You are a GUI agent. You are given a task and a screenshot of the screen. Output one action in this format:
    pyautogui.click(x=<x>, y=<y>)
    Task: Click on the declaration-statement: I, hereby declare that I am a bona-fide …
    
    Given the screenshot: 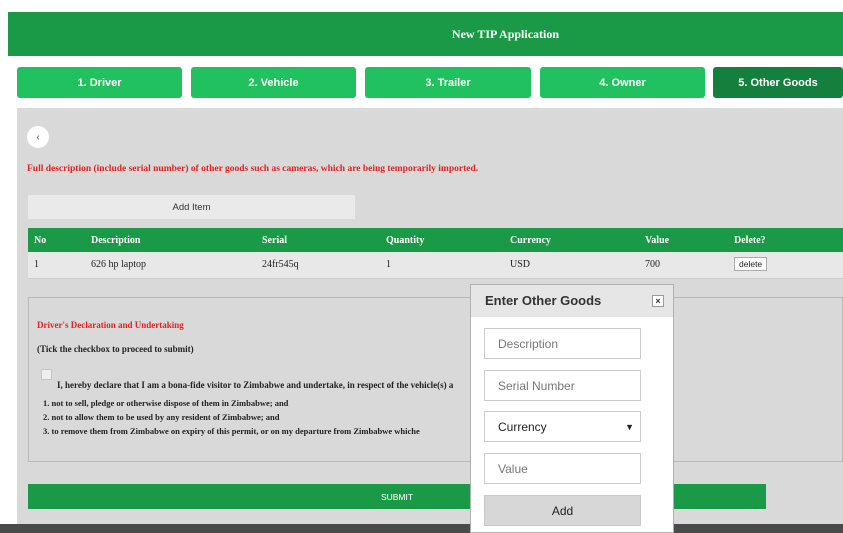 What is the action you would take?
    pyautogui.click(x=255, y=385)
    